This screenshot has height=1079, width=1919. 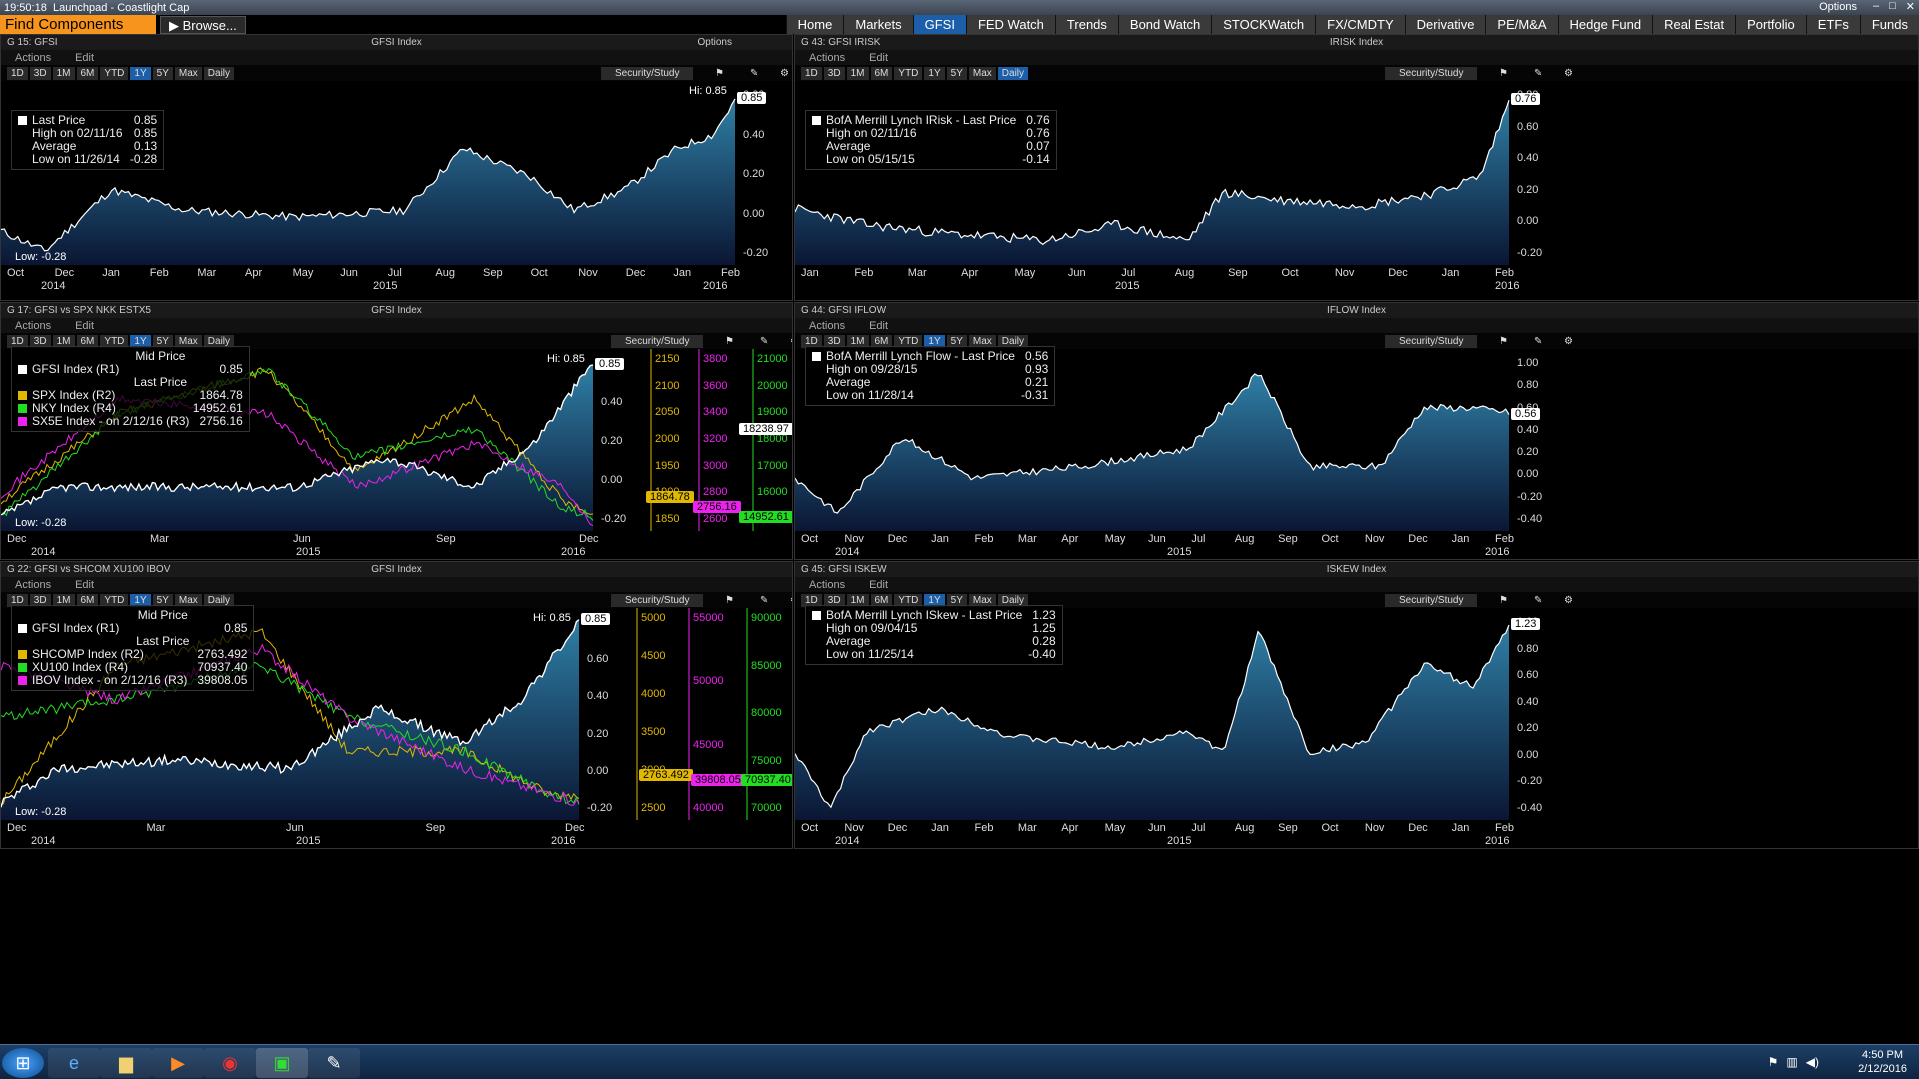 What do you see at coordinates (1791, 1062) in the screenshot?
I see `network-tray-icon: ▥` at bounding box center [1791, 1062].